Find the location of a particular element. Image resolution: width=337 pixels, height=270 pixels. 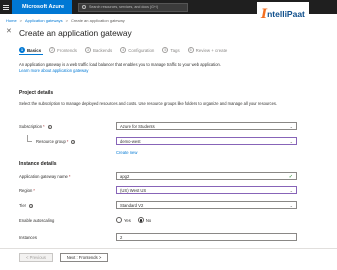

breadcrumb-home: Home is located at coordinates (11, 20).